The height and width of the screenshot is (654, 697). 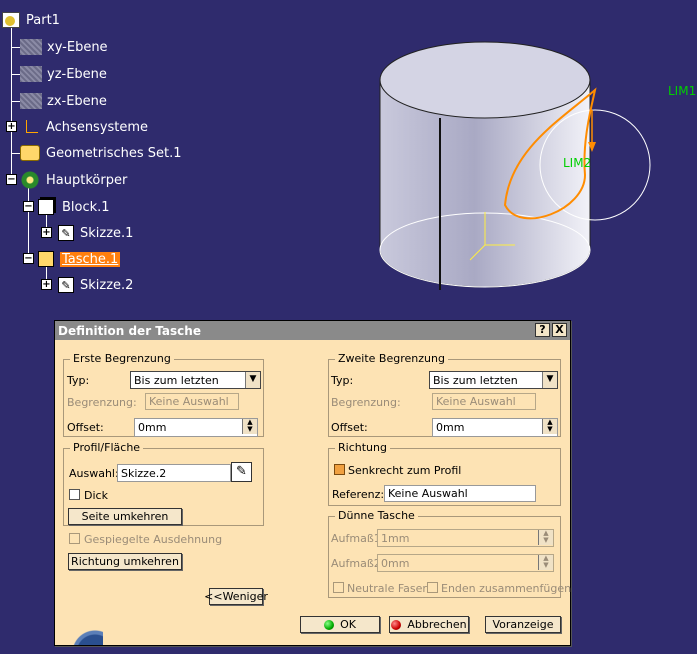 I want to click on first-offset-field: 0mm ▲ ▼, so click(x=196, y=427).